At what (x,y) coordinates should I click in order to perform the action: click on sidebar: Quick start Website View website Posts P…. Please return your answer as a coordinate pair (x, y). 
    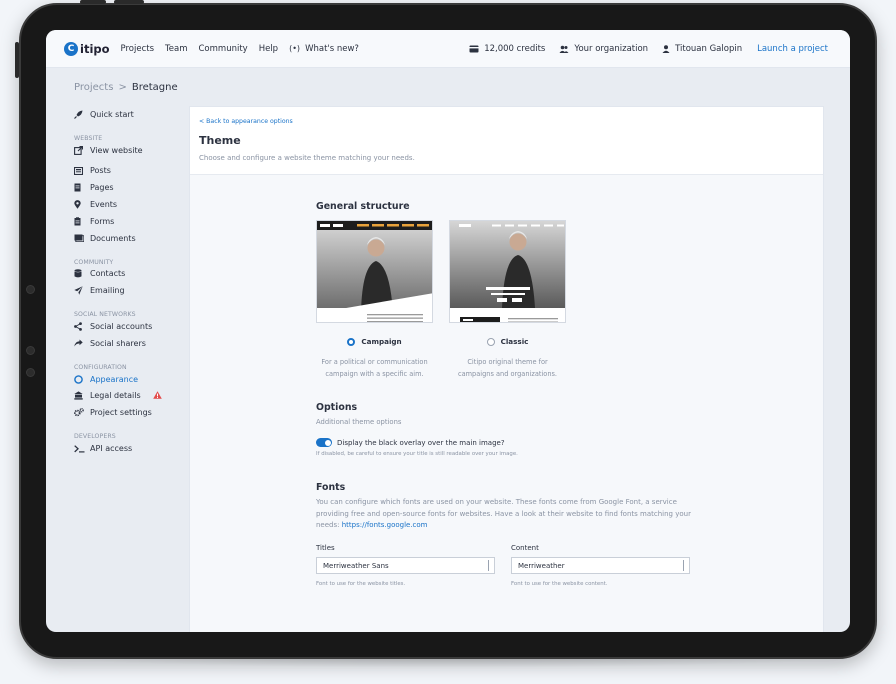
    Looking at the image, I should click on (136, 281).